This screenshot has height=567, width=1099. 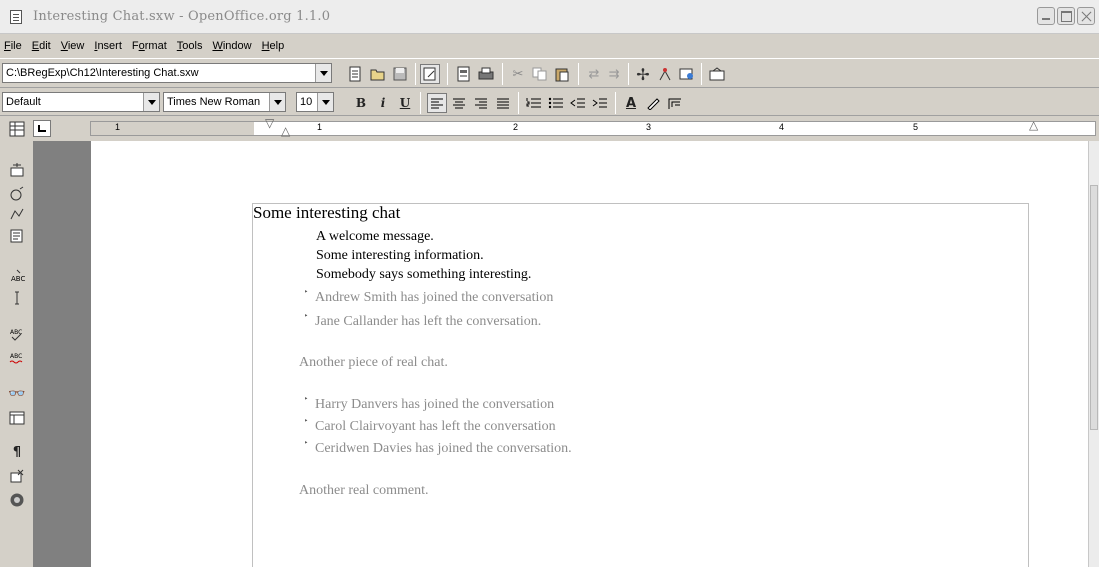 I want to click on minimize-icon, so click(x=1046, y=16).